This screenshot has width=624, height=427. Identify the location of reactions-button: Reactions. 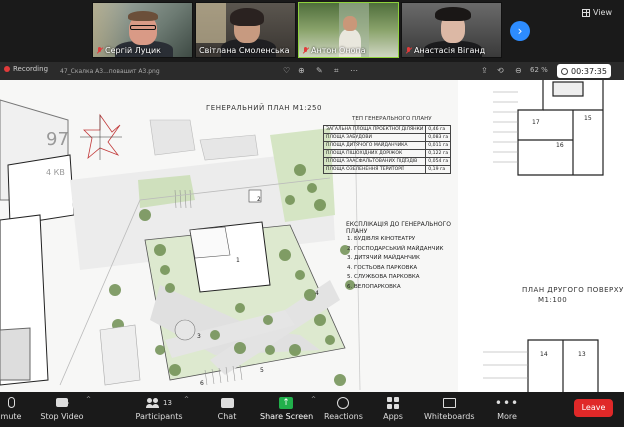
(343, 408).